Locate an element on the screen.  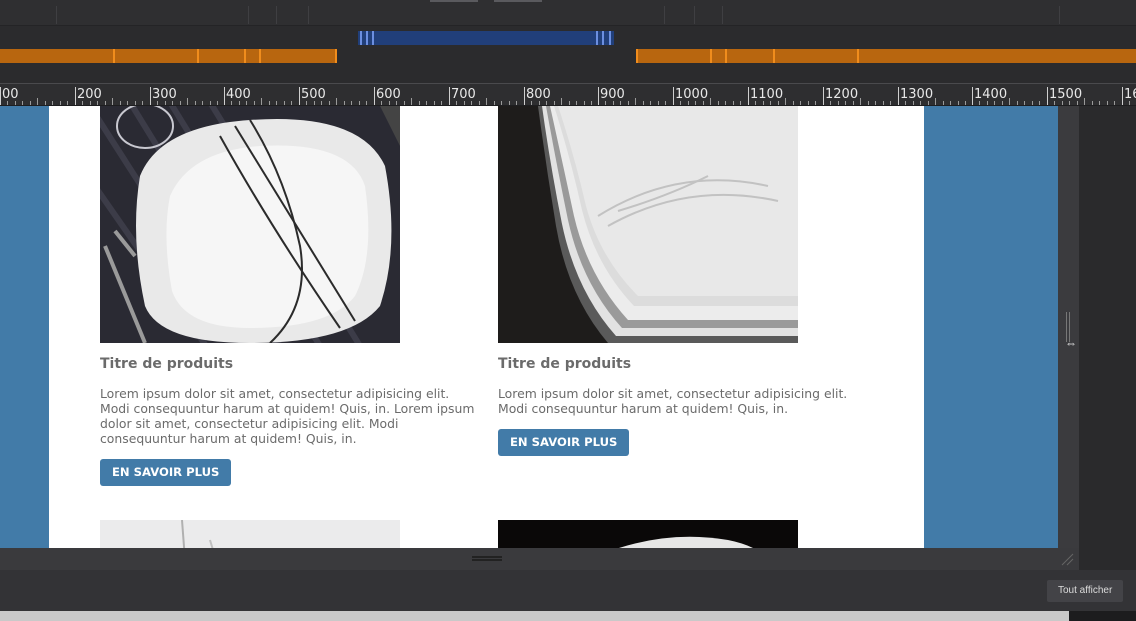
ruler-label: 1100 is located at coordinates (767, 94).